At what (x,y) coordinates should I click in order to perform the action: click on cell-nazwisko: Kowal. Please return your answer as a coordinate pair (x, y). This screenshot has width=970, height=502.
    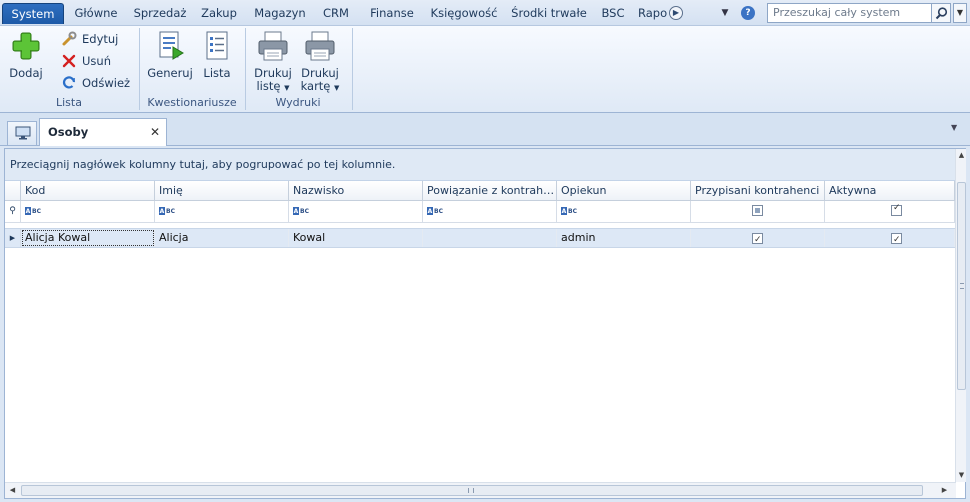
    Looking at the image, I should click on (356, 238).